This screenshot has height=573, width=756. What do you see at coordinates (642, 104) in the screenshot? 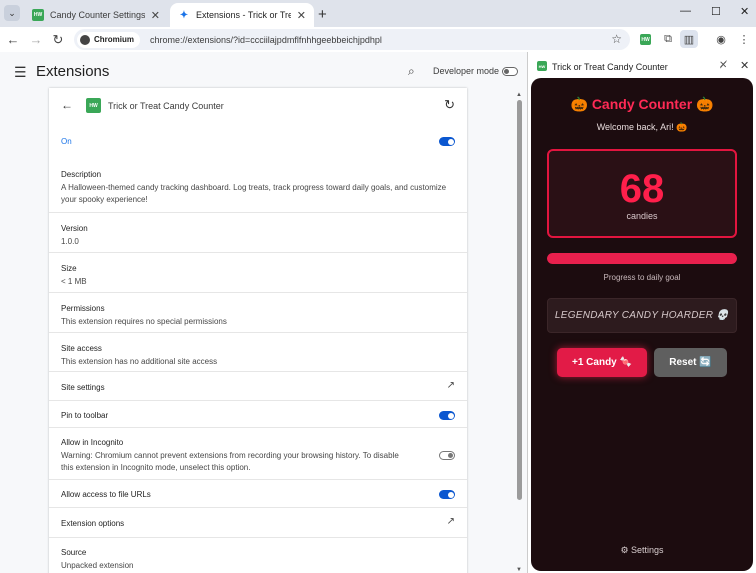
I see `app-title: 🎃 Candy Counter 🎃` at bounding box center [642, 104].